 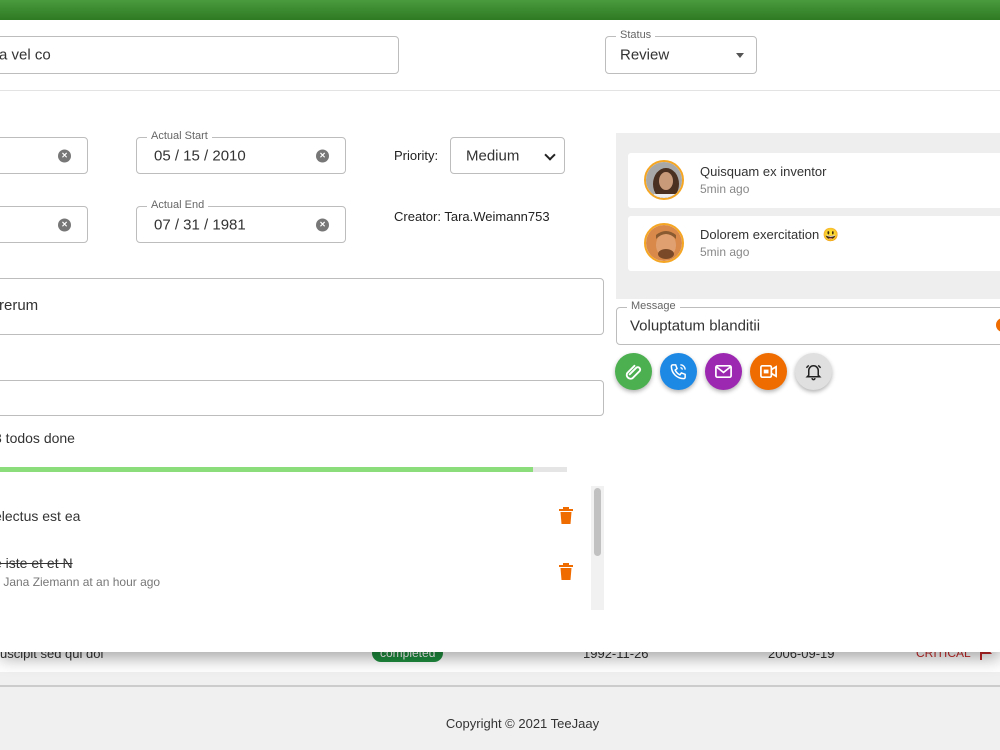 What do you see at coordinates (645, 55) in the screenshot?
I see `status-value: Review` at bounding box center [645, 55].